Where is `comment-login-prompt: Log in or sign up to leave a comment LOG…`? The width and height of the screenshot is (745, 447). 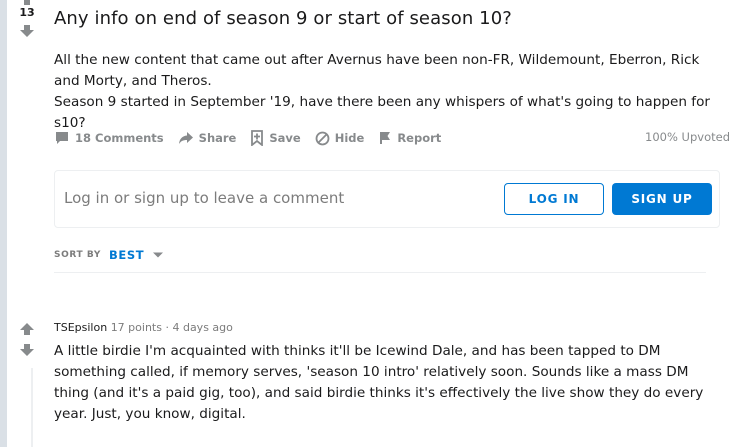 comment-login-prompt: Log in or sign up to leave a comment LOG… is located at coordinates (387, 199).